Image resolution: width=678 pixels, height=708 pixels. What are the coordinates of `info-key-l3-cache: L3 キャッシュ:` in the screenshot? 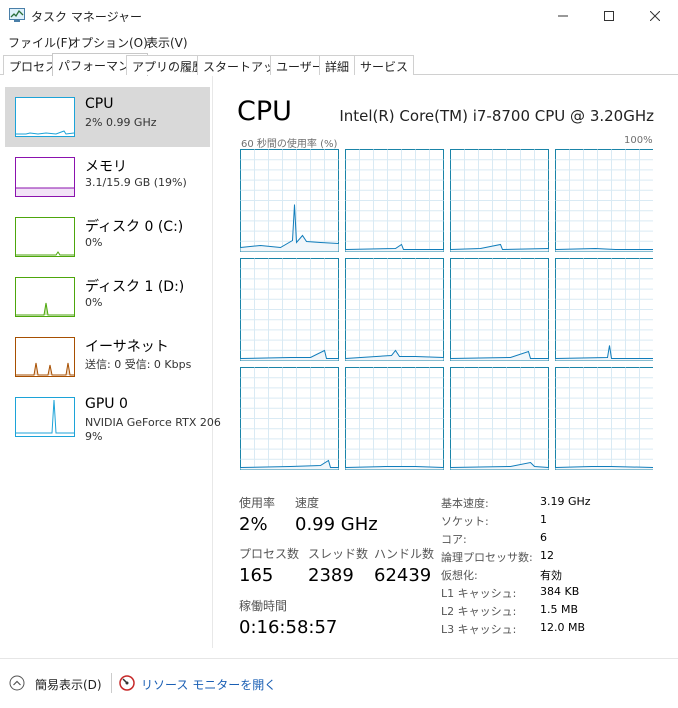 It's located at (479, 629).